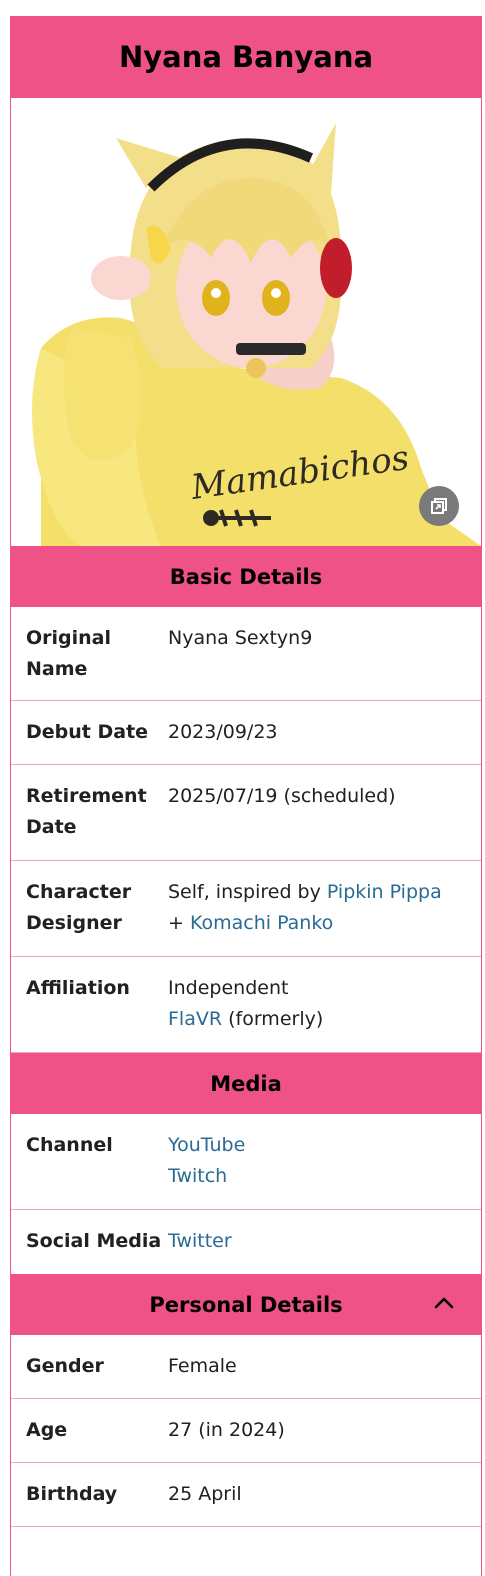 The image size is (485, 1576). What do you see at coordinates (324, 1250) in the screenshot?
I see `value-social-media: Twitter` at bounding box center [324, 1250].